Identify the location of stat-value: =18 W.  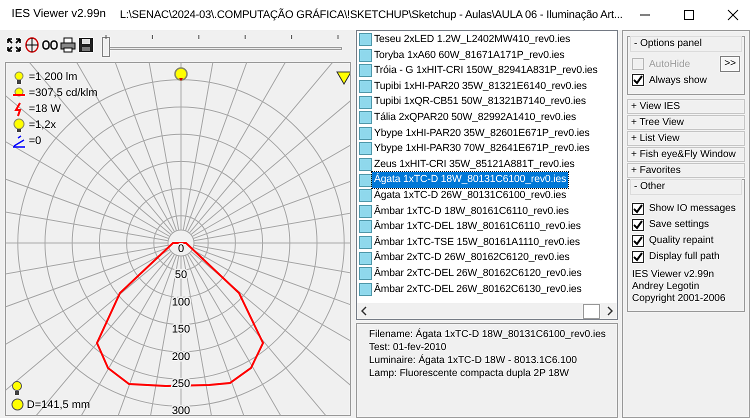
(44, 109).